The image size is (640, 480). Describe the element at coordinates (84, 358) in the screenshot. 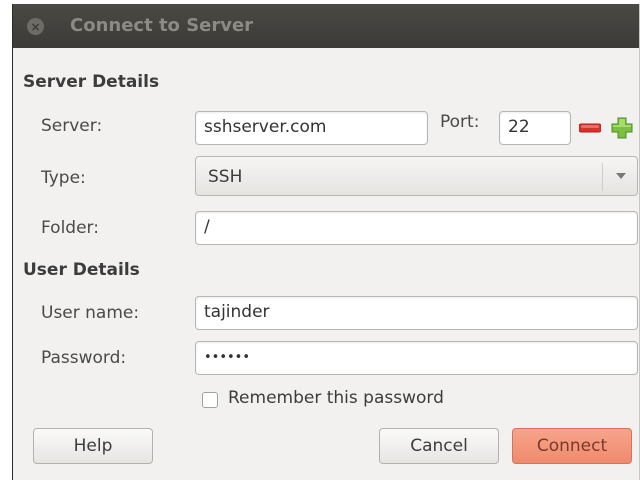

I see `password-label: Password:` at that location.